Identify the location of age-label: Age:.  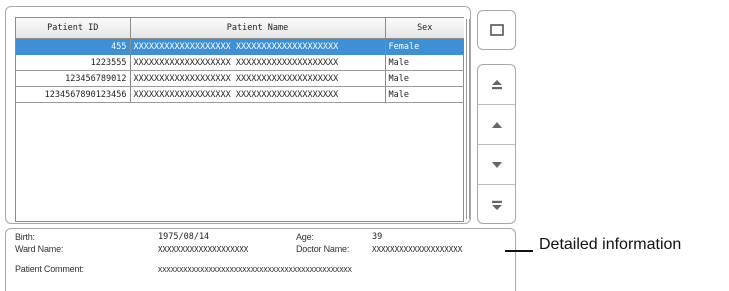
(305, 237).